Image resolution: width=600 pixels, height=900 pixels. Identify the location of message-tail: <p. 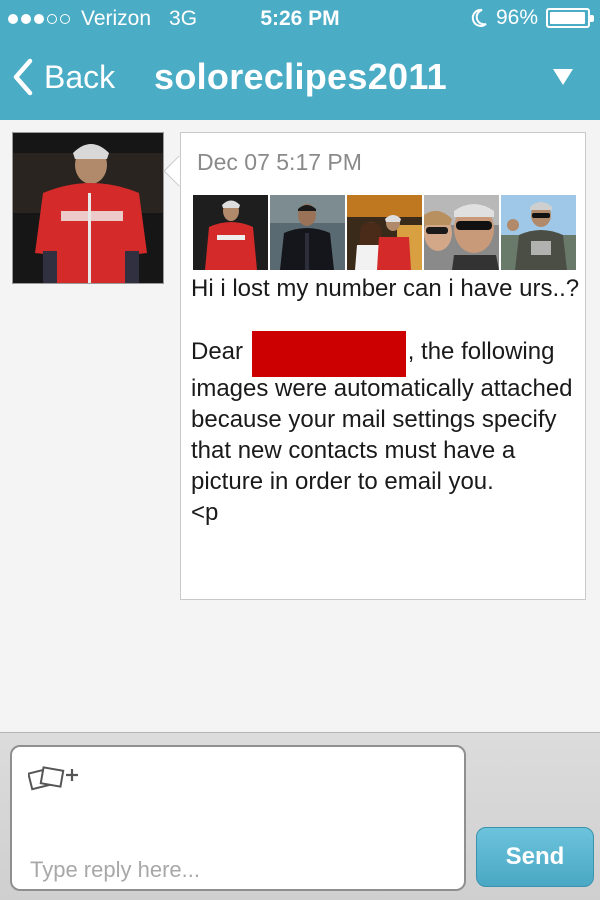
(205, 512).